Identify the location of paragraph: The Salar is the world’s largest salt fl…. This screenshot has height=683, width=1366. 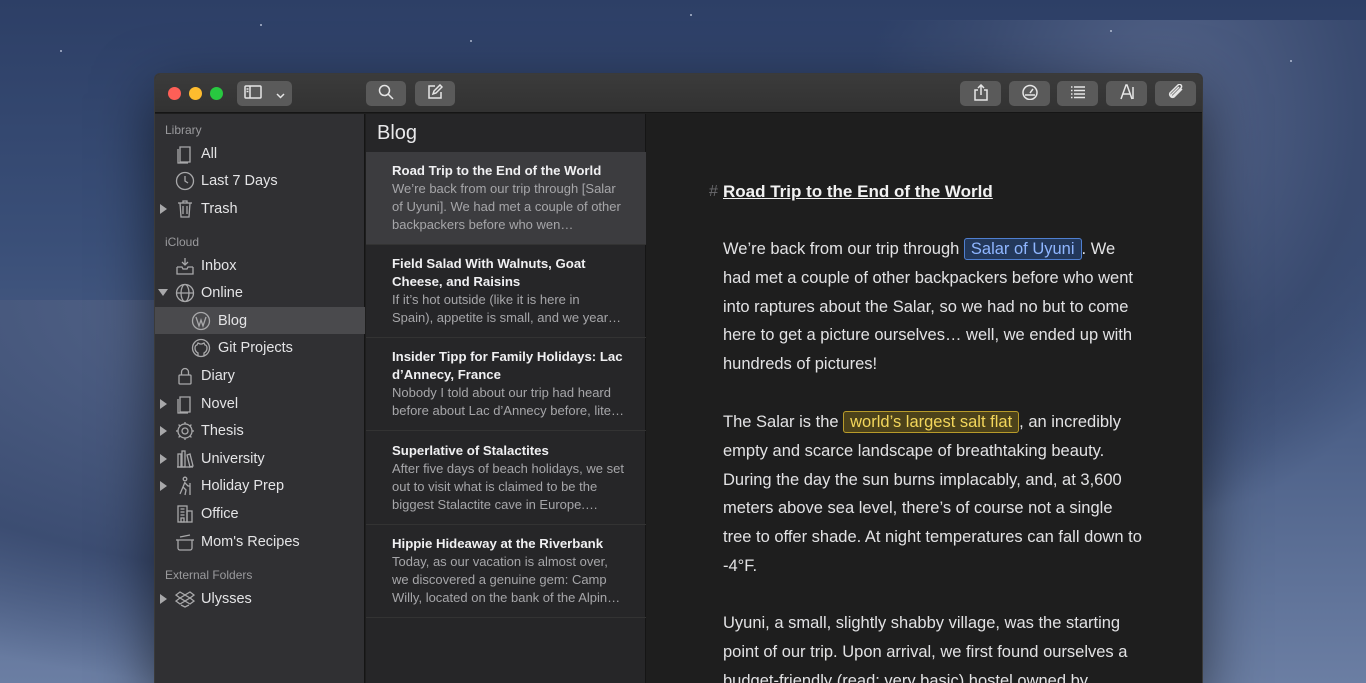
(933, 494).